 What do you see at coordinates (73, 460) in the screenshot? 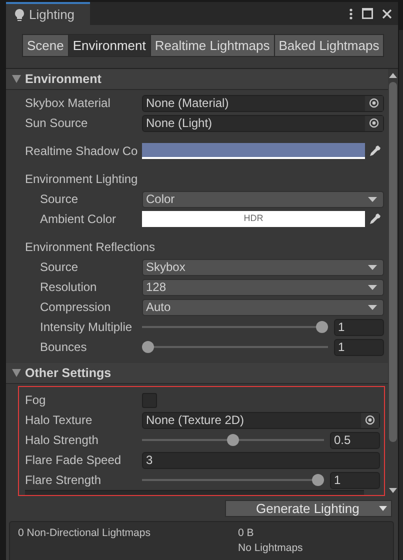
I see `field-label: Flare Fade Speed` at bounding box center [73, 460].